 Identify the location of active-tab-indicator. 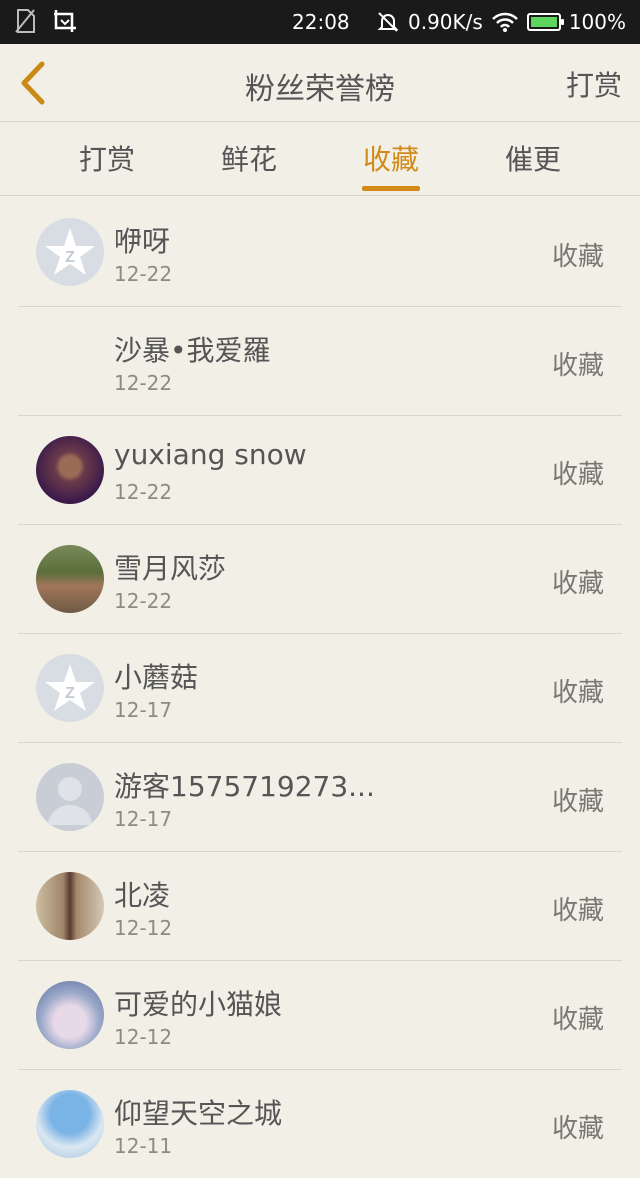
(391, 188).